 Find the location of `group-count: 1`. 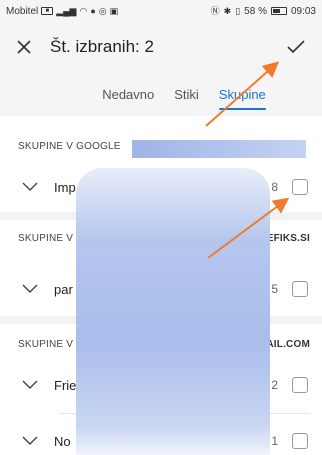

group-count: 1 is located at coordinates (274, 441).